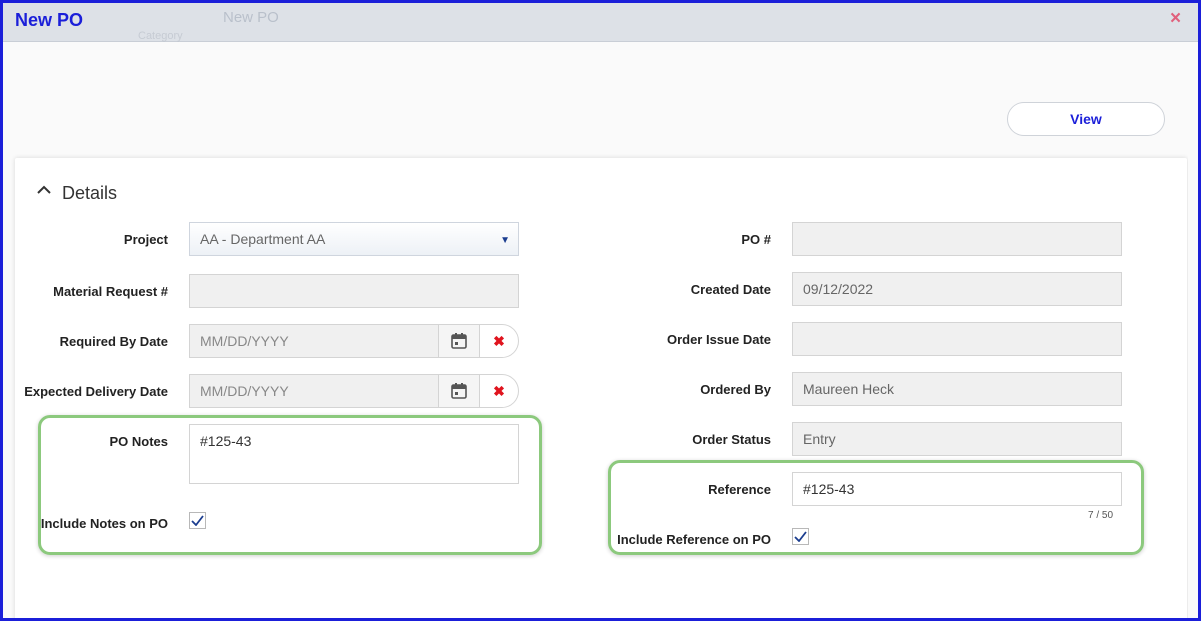 Image resolution: width=1201 pixels, height=621 pixels. Describe the element at coordinates (263, 239) in the screenshot. I see `project-select-value: AA - Department AA` at that location.